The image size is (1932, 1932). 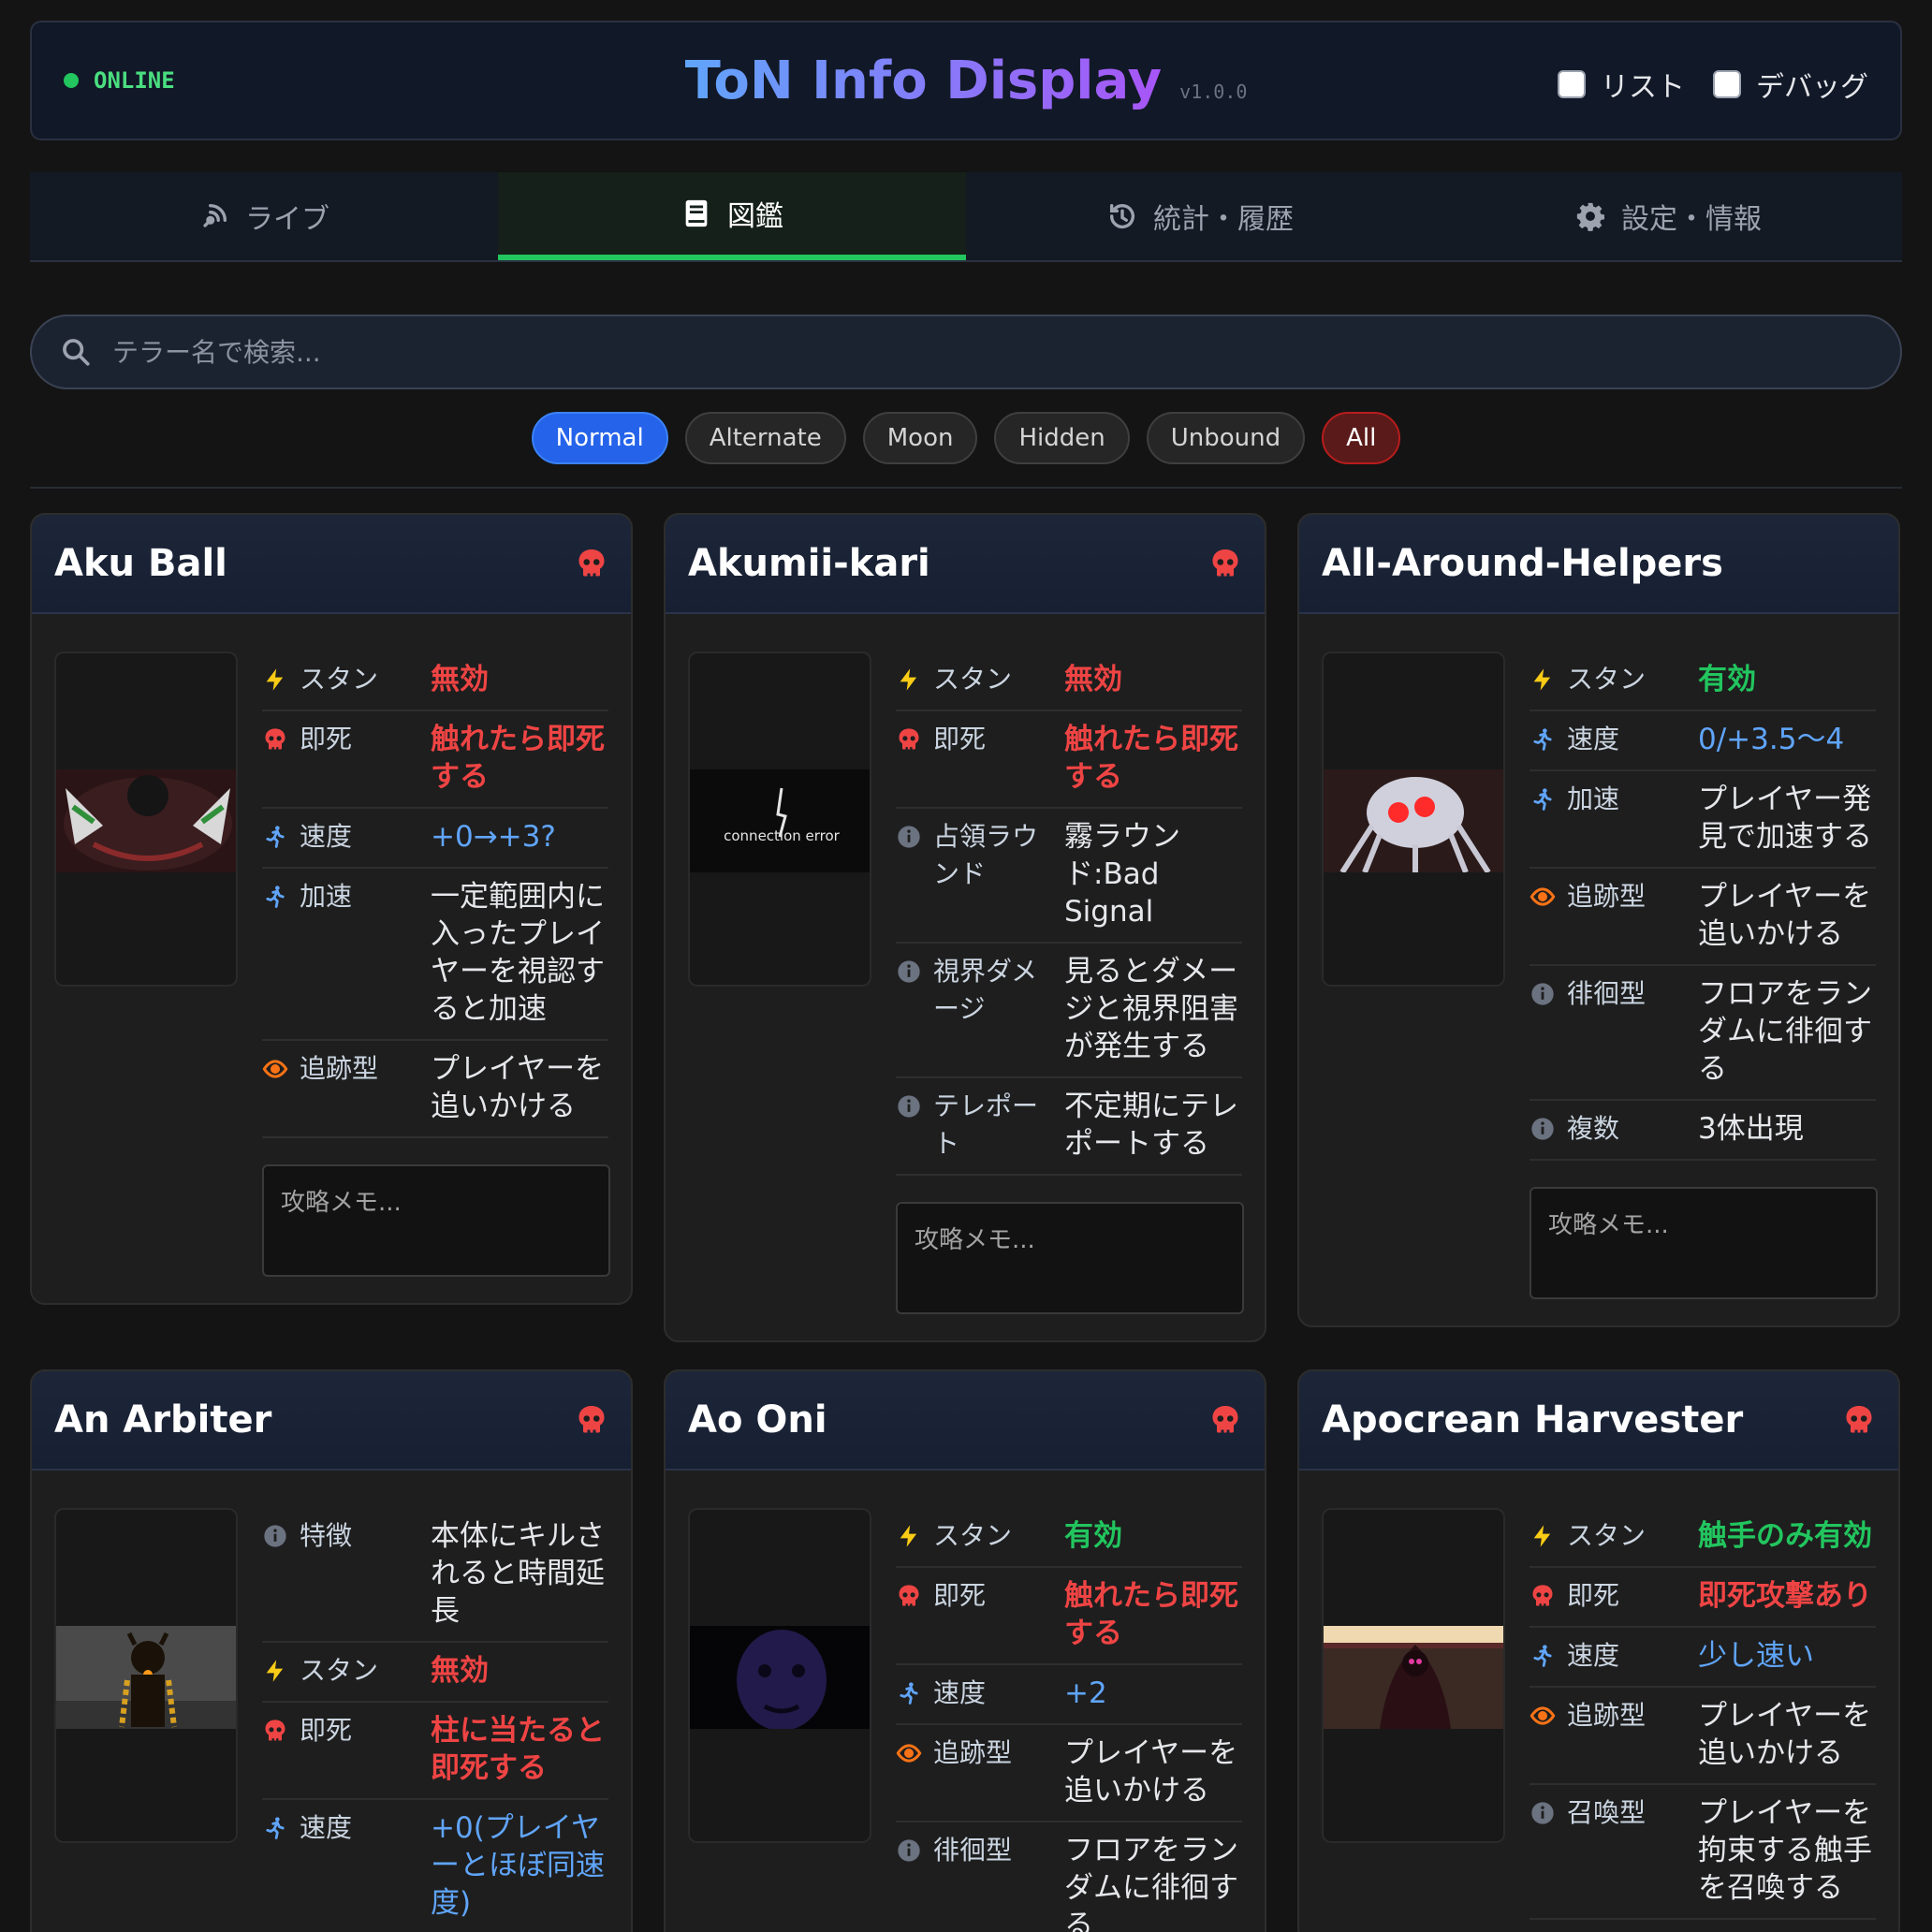 What do you see at coordinates (1621, 84) in the screenshot?
I see `list-toggle: リスト` at bounding box center [1621, 84].